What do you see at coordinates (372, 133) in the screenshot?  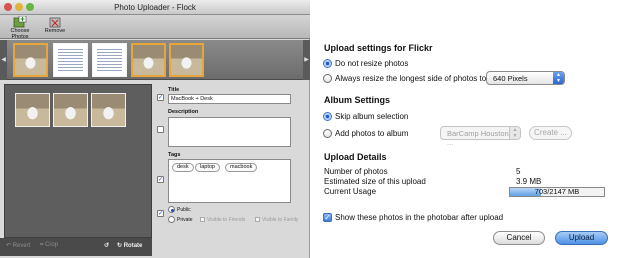 I see `add-to-album-label: Add photos to album` at bounding box center [372, 133].